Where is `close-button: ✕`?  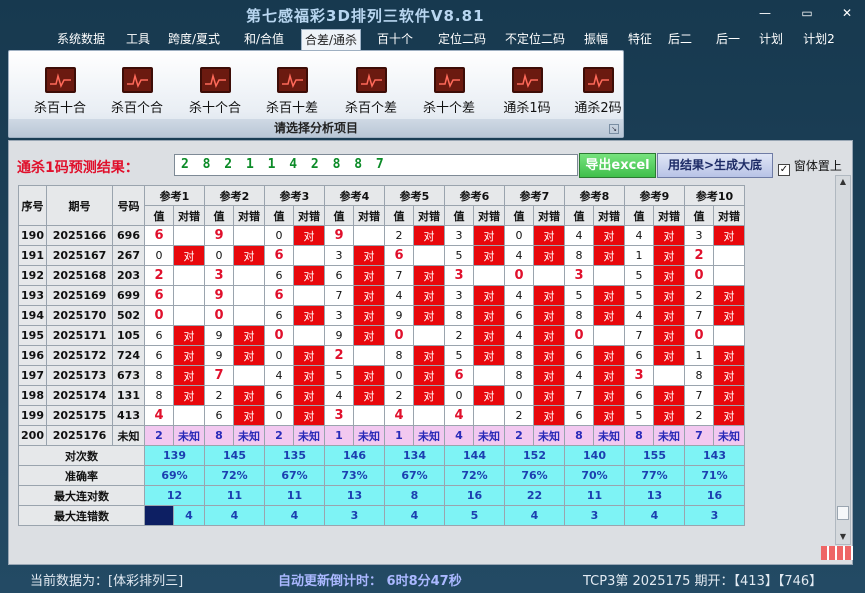
close-button: ✕ is located at coordinates (847, 13).